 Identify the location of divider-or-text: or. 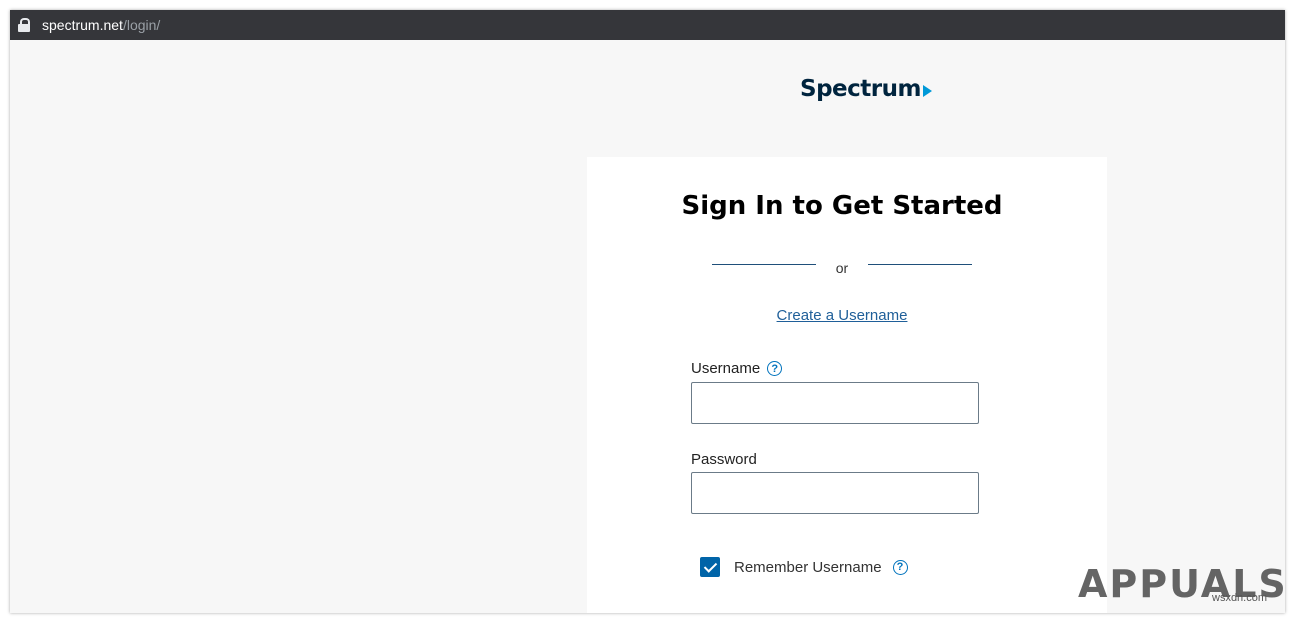
(842, 268).